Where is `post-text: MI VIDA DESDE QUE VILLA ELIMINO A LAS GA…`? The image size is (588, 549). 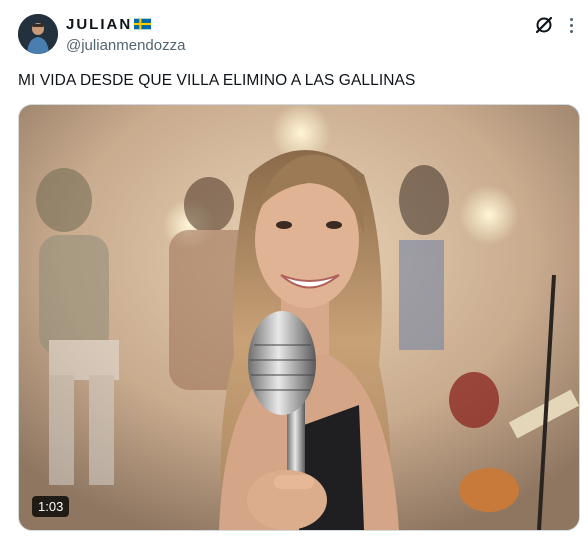
post-text: MI VIDA DESDE QUE VILLA ELIMINO A LAS GA… is located at coordinates (217, 80).